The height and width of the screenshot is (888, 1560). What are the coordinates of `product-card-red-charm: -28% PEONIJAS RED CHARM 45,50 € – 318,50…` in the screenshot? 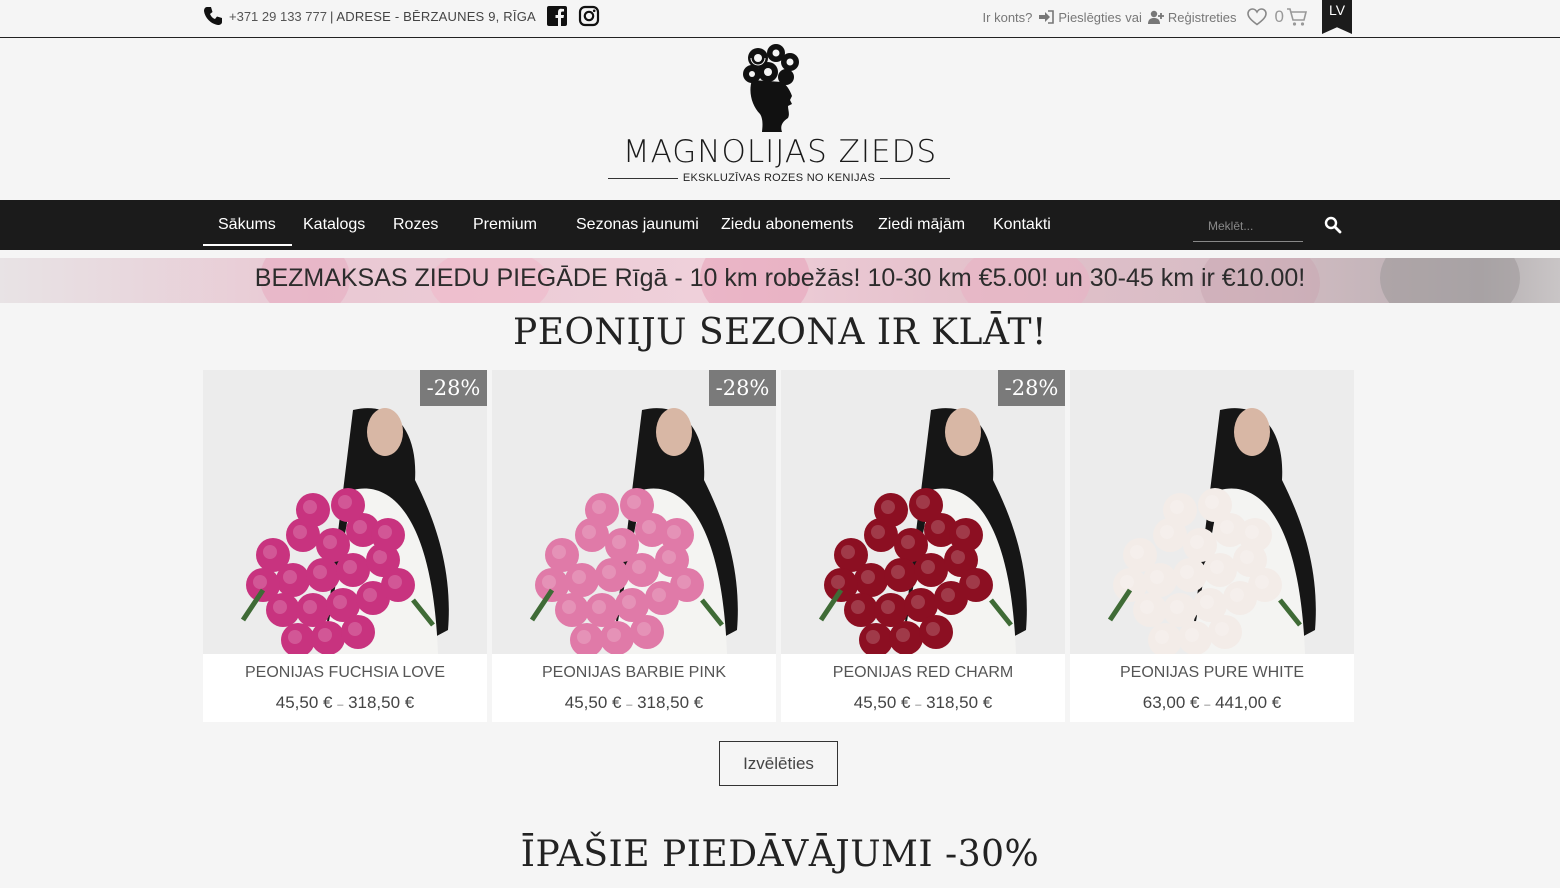 It's located at (923, 546).